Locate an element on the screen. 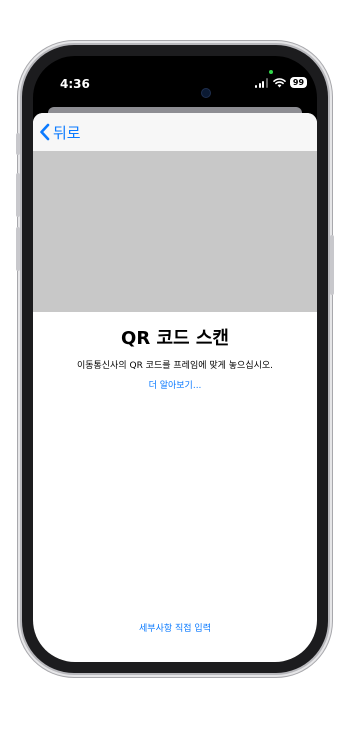 This screenshot has width=350, height=750. instruction-text: 이동통신사의 QR 코드를 프레임에 맞게 놓으십시오. is located at coordinates (175, 366).